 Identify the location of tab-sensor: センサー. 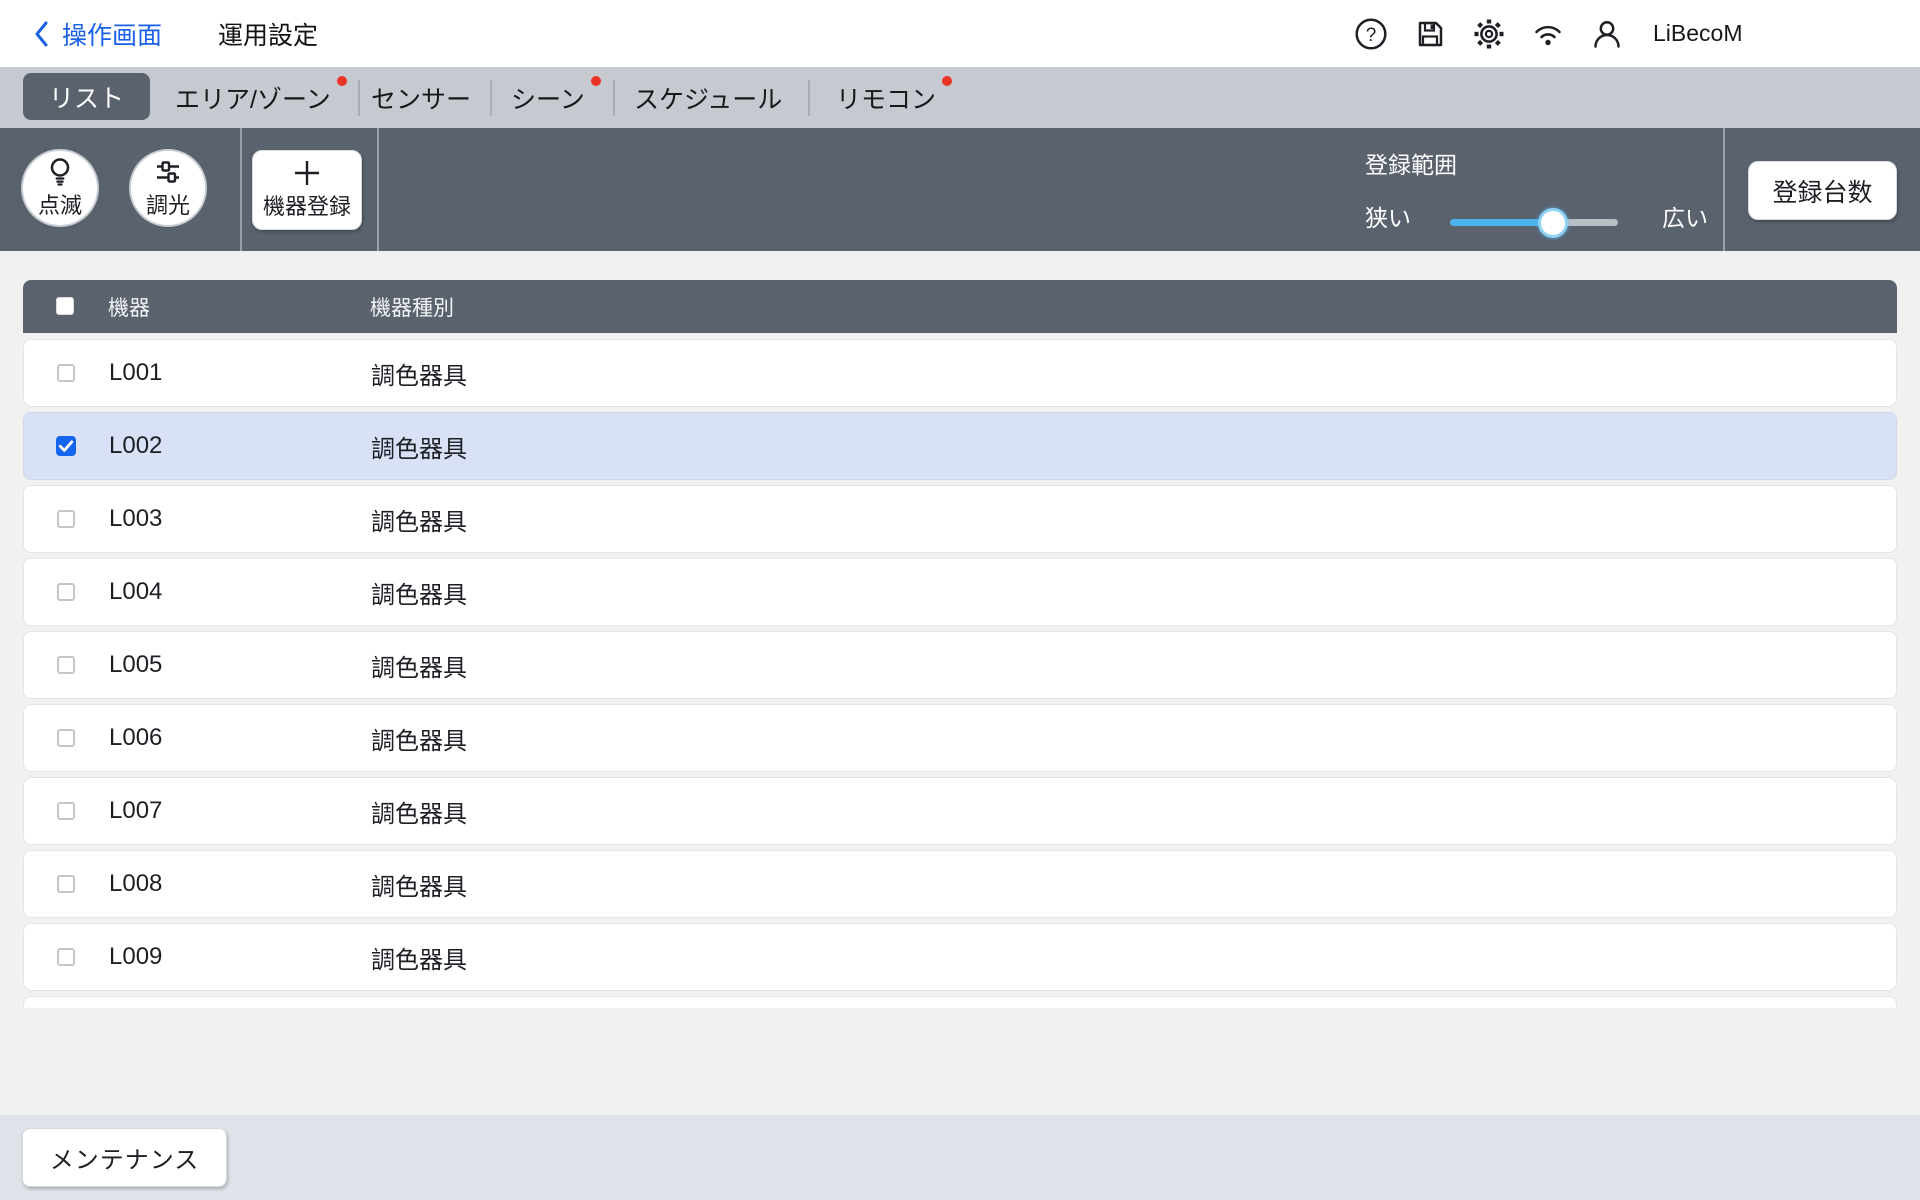
(421, 97).